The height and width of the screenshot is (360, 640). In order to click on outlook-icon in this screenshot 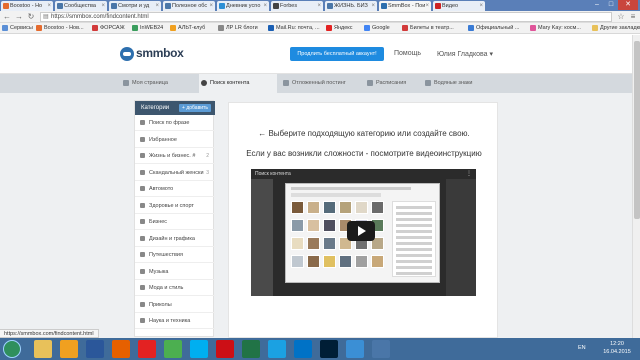, I will do `click(303, 349)`.